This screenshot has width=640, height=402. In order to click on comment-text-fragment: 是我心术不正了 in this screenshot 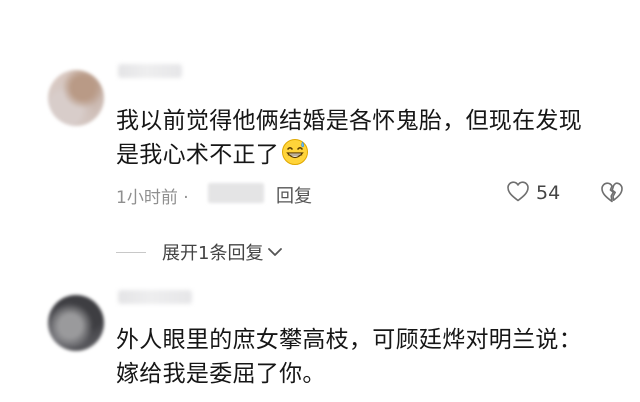, I will do `click(198, 155)`.